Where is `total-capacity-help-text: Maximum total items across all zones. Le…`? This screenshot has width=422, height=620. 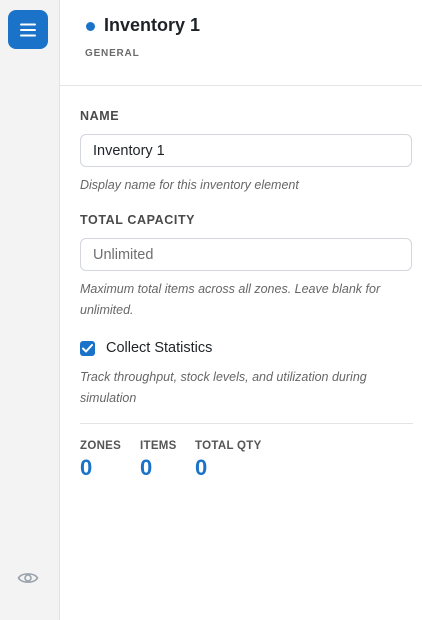
total-capacity-help-text: Maximum total items across all zones. Le… is located at coordinates (230, 299).